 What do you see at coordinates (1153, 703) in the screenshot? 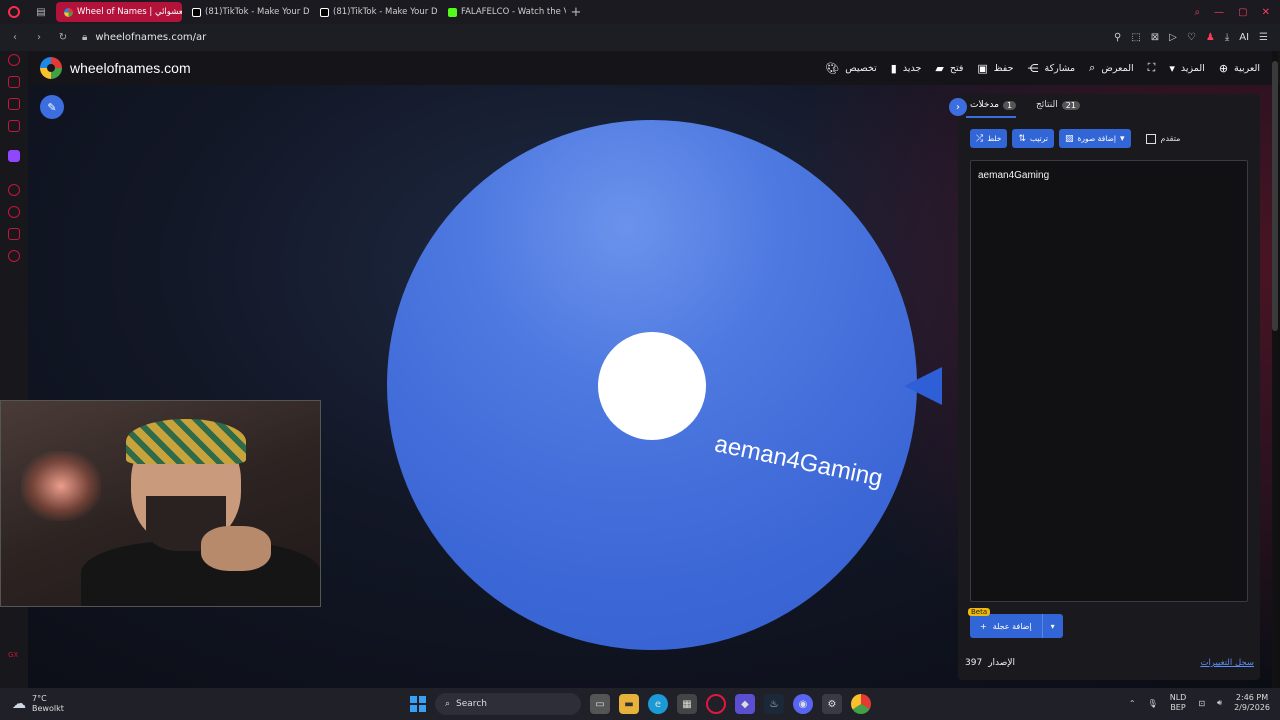
I see `microphone-icon: 🎙︎` at bounding box center [1153, 703].